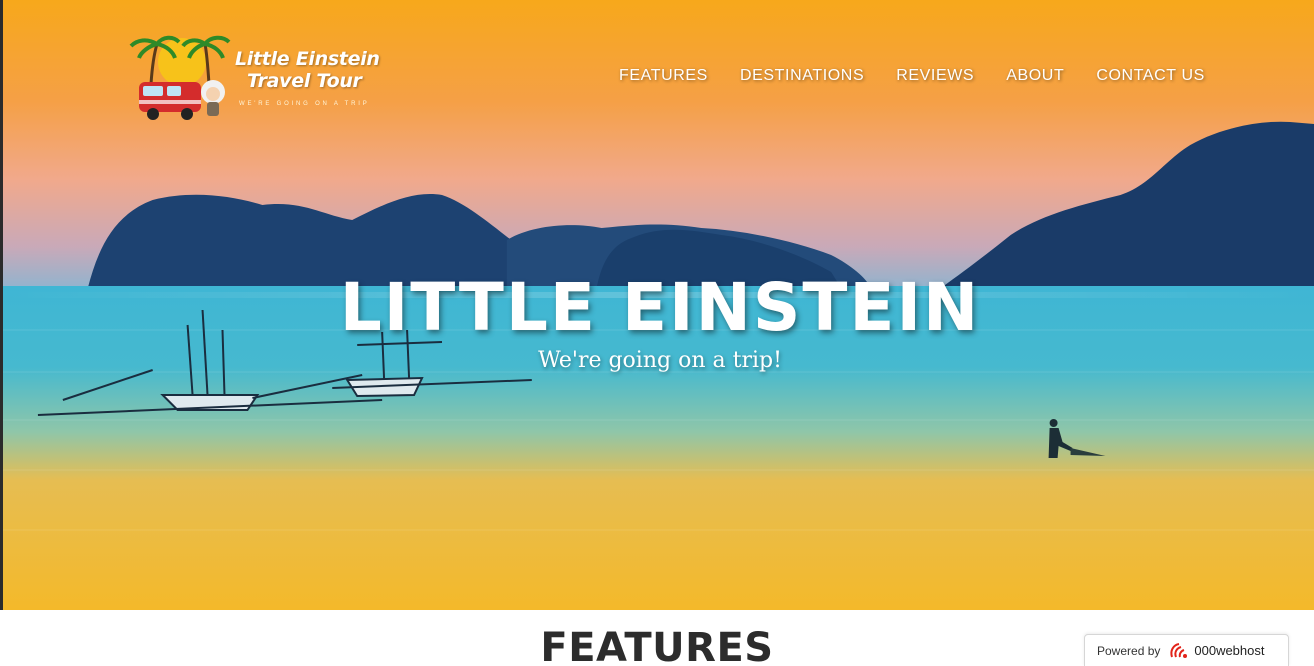 This screenshot has height=666, width=1314. What do you see at coordinates (180, 77) in the screenshot?
I see `logo-van-palm-icon` at bounding box center [180, 77].